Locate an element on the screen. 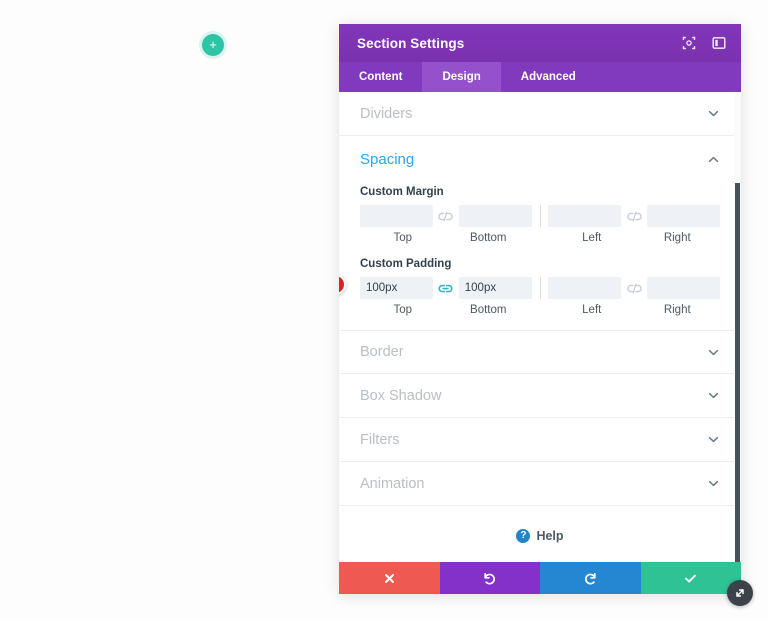 This screenshot has width=768, height=619. section-dividers-label: Dividers is located at coordinates (386, 113).